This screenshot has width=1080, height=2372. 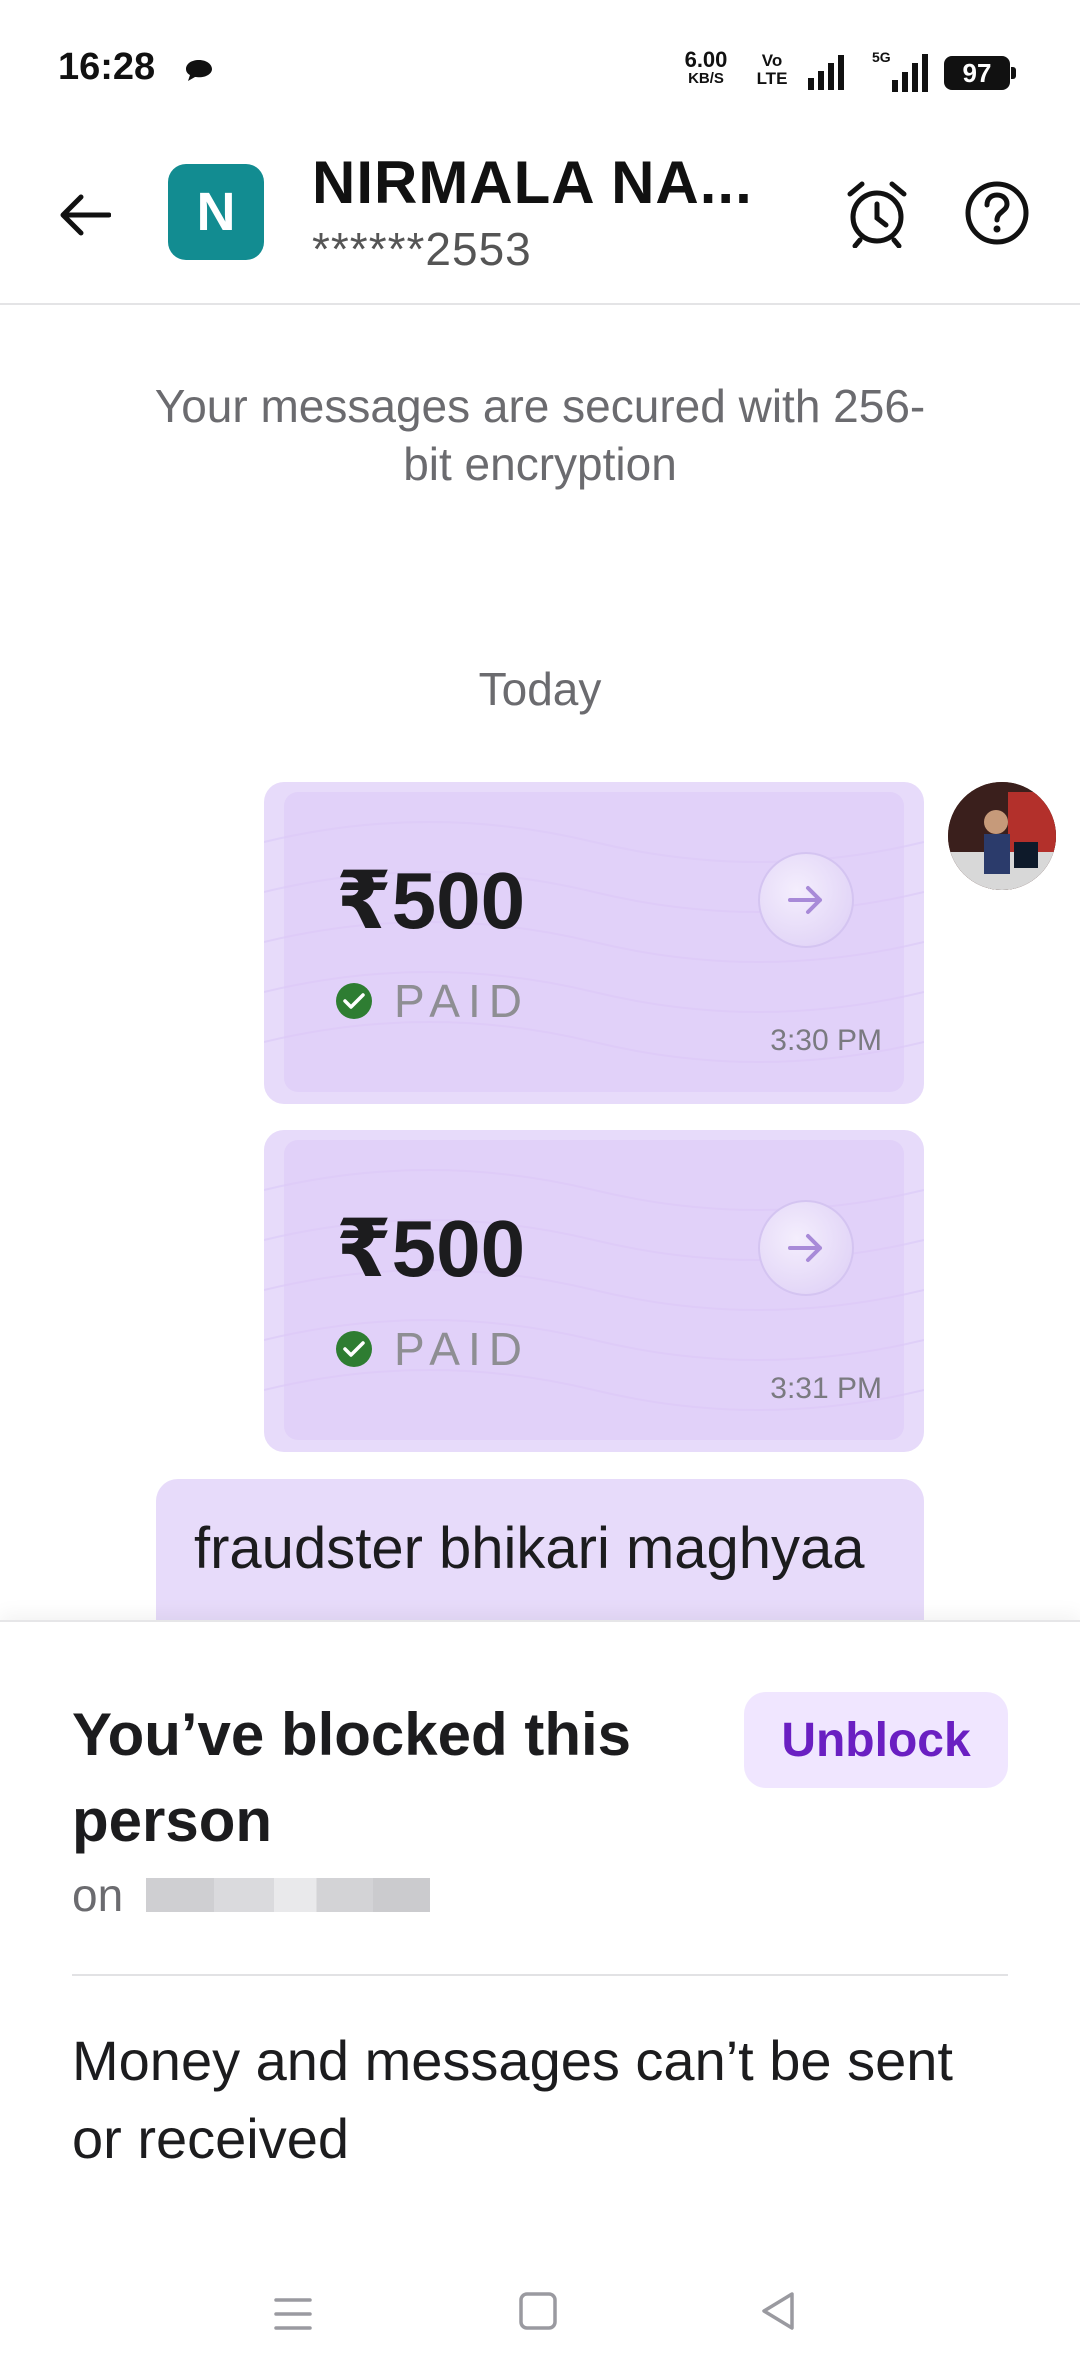 What do you see at coordinates (877, 213) in the screenshot?
I see `alarm-clock-icon` at bounding box center [877, 213].